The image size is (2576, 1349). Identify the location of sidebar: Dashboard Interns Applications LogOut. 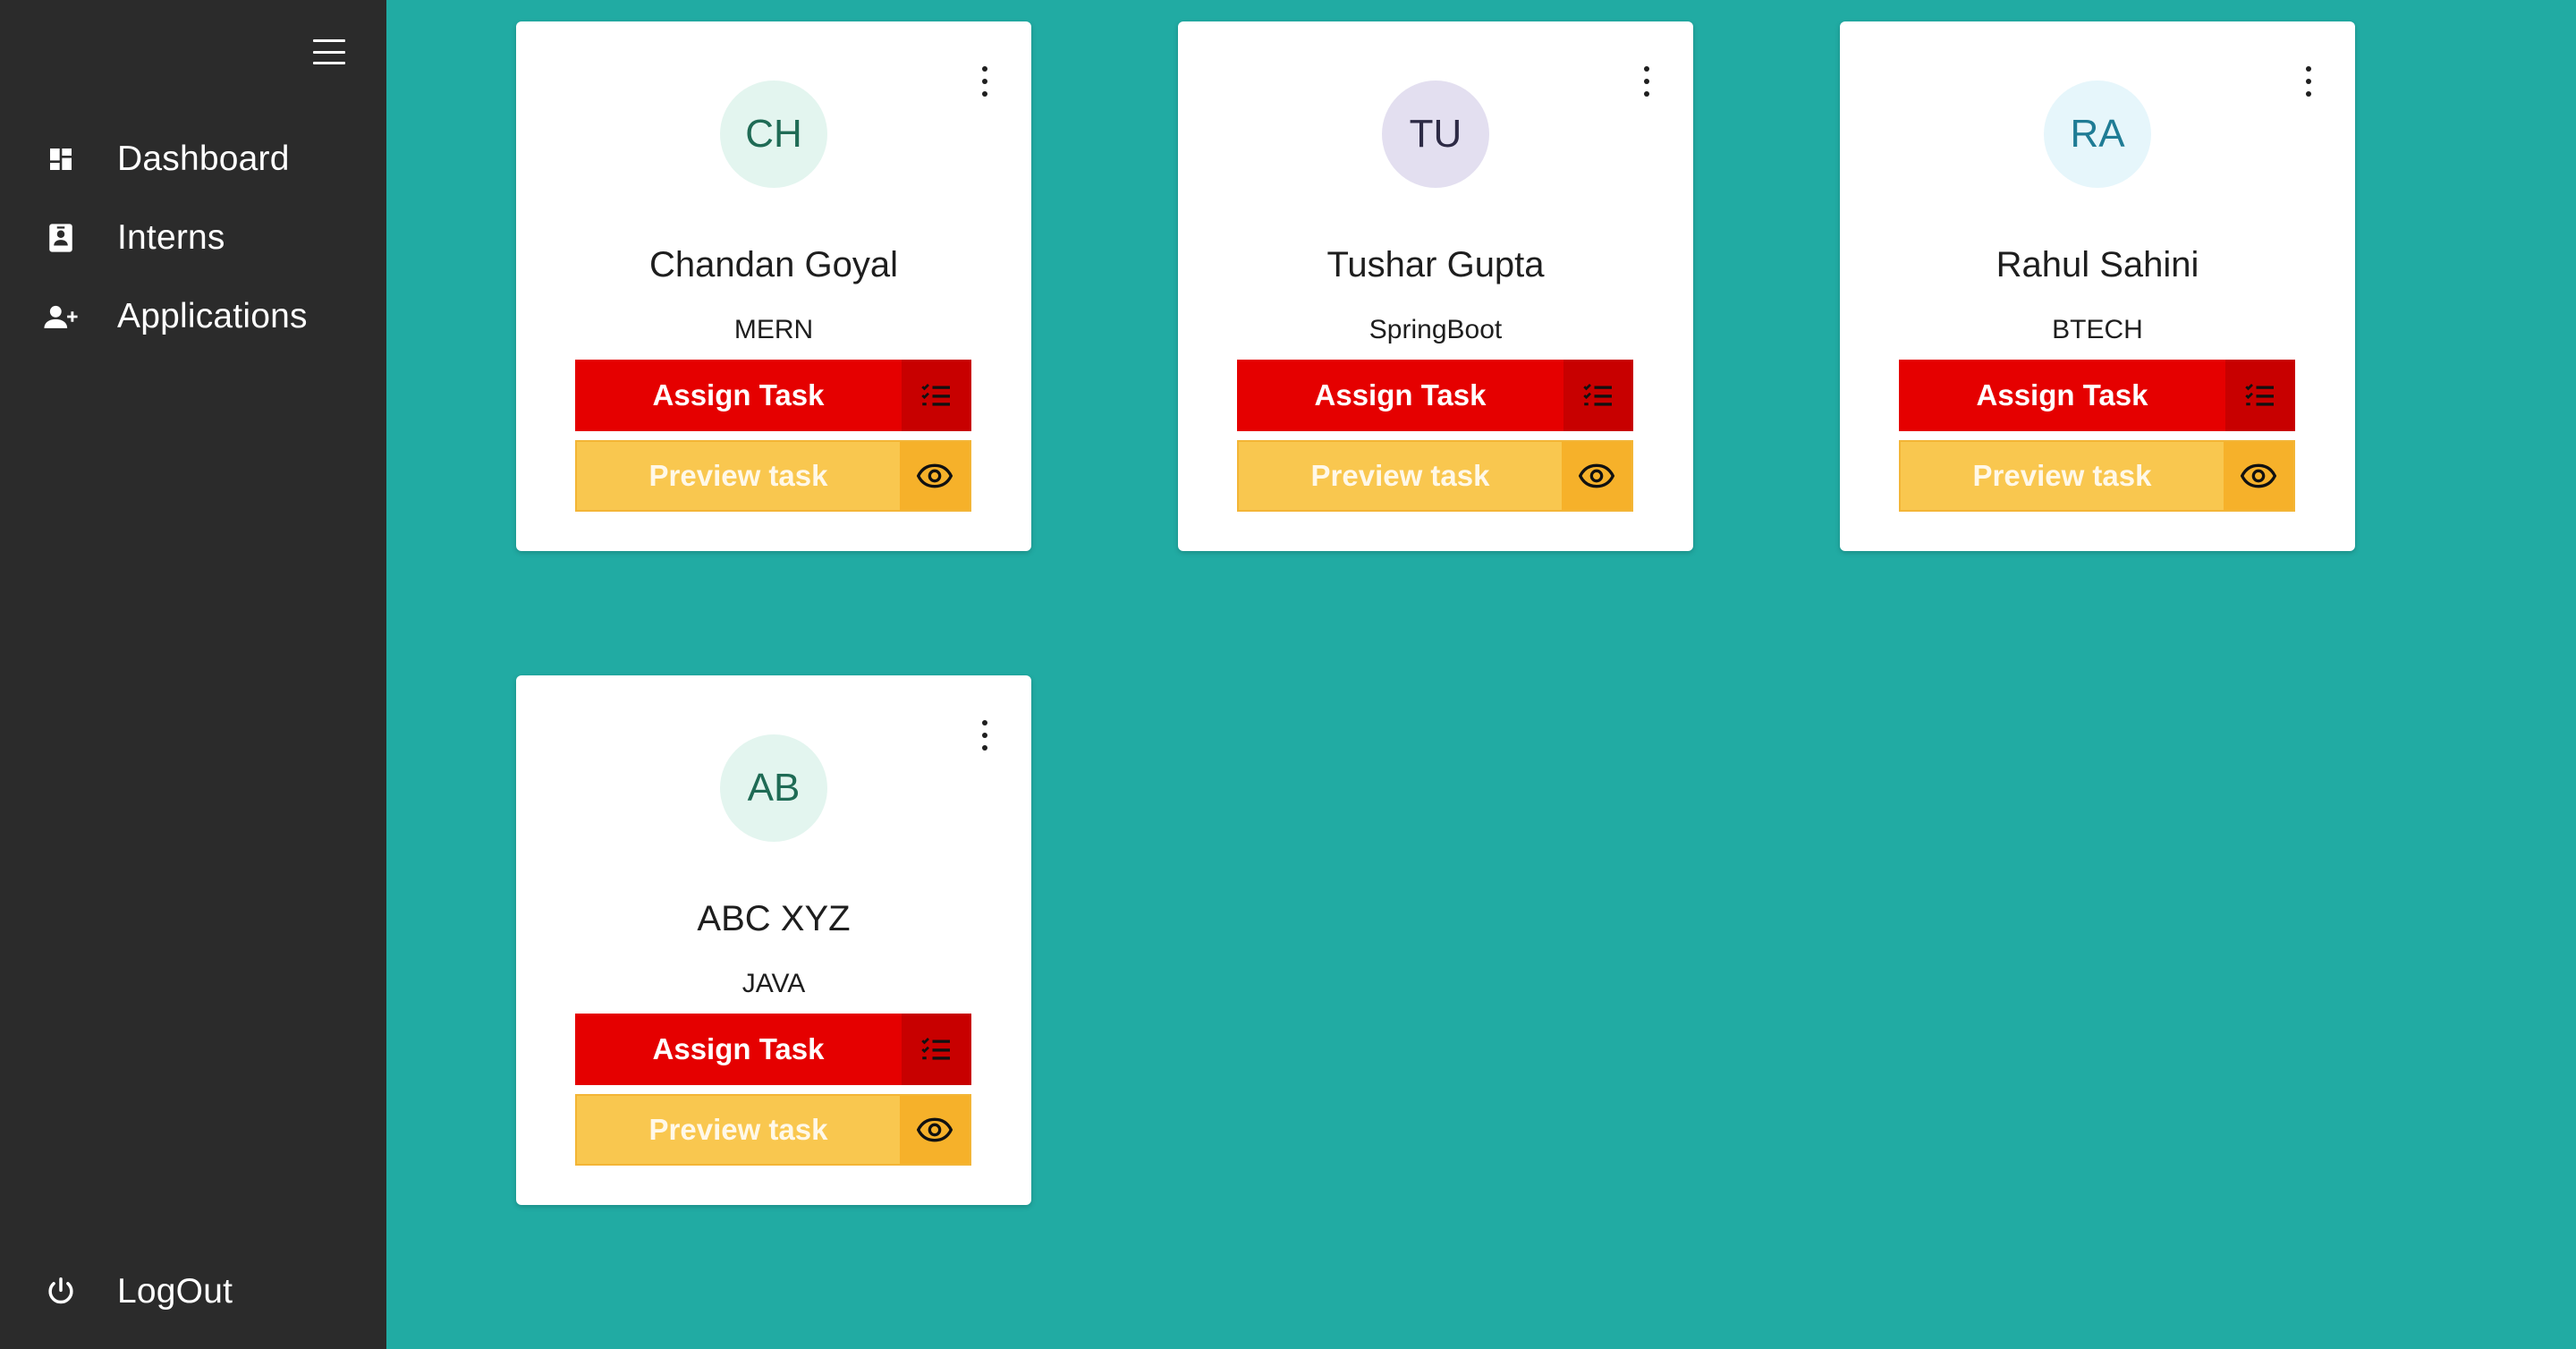
(193, 674).